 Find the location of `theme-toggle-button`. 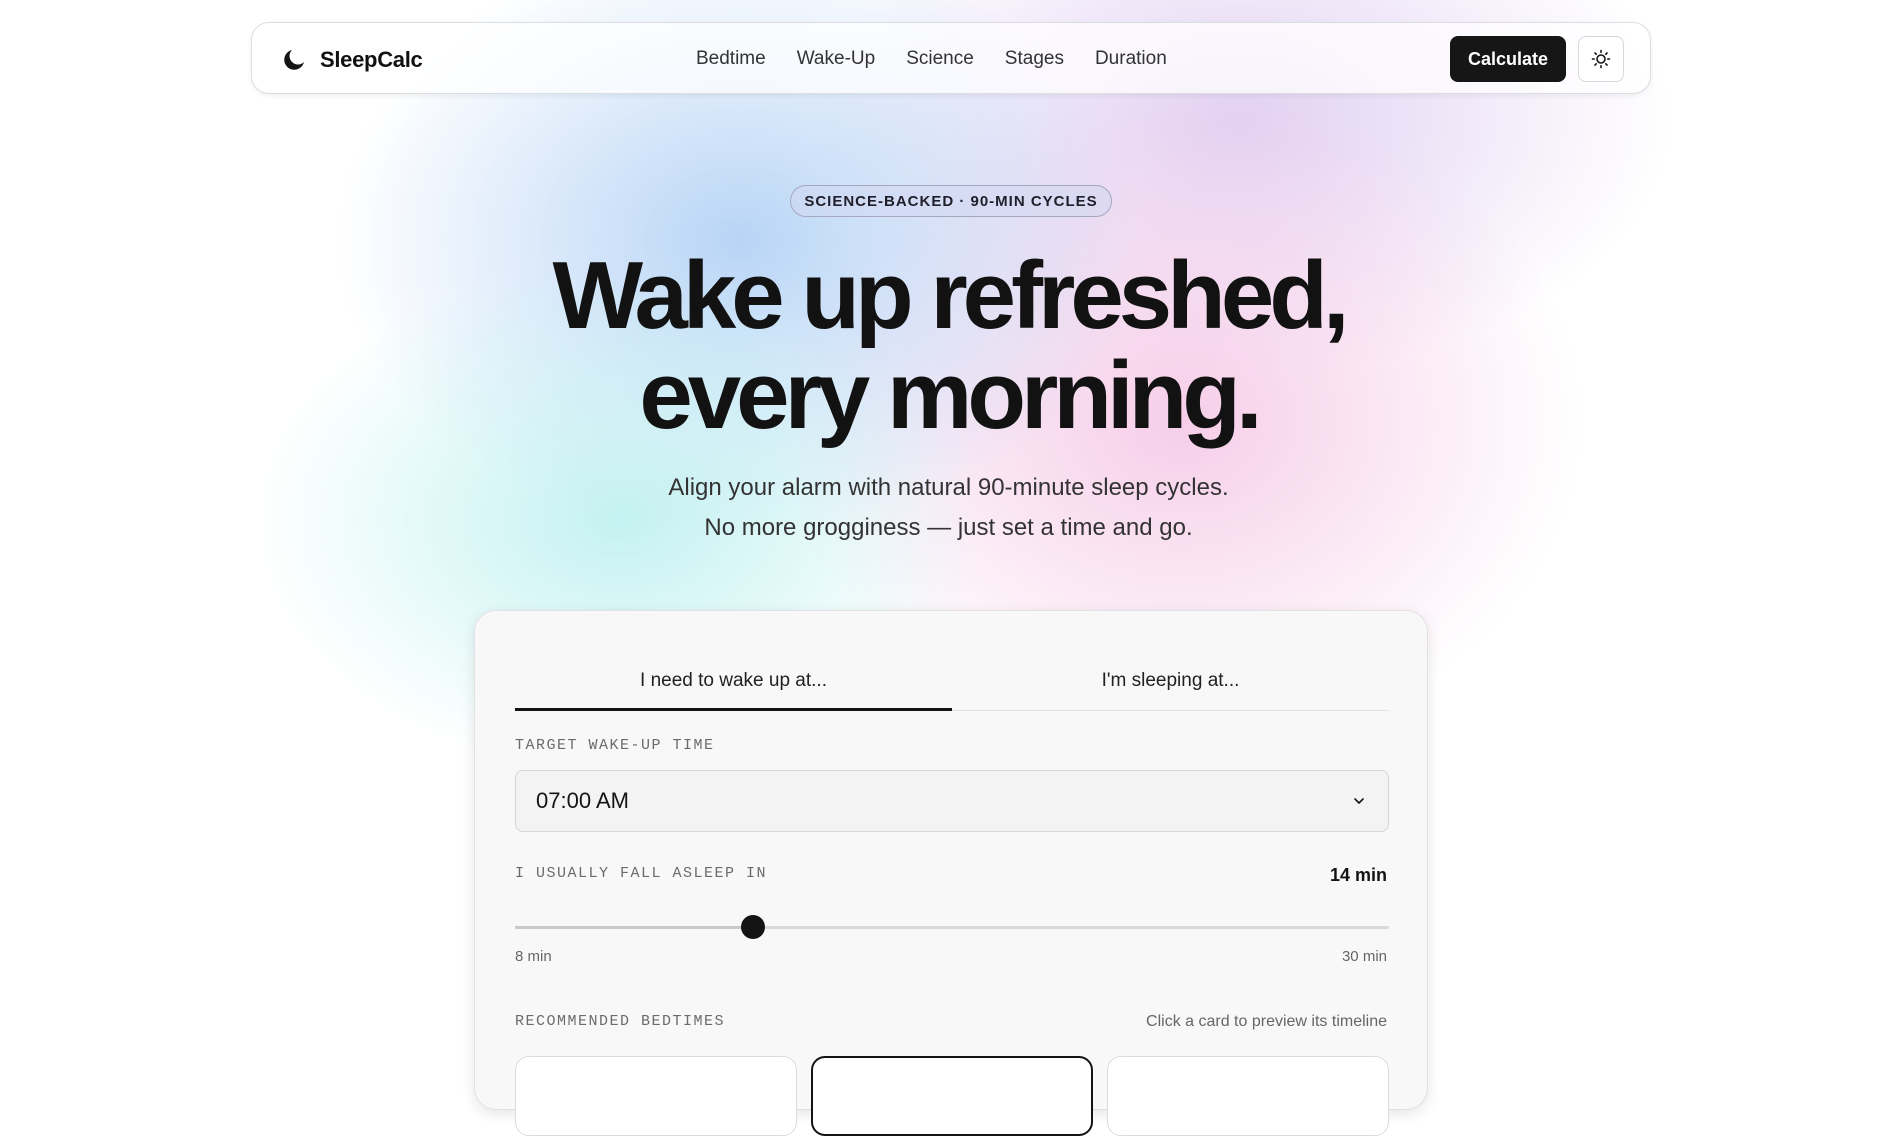

theme-toggle-button is located at coordinates (1601, 59).